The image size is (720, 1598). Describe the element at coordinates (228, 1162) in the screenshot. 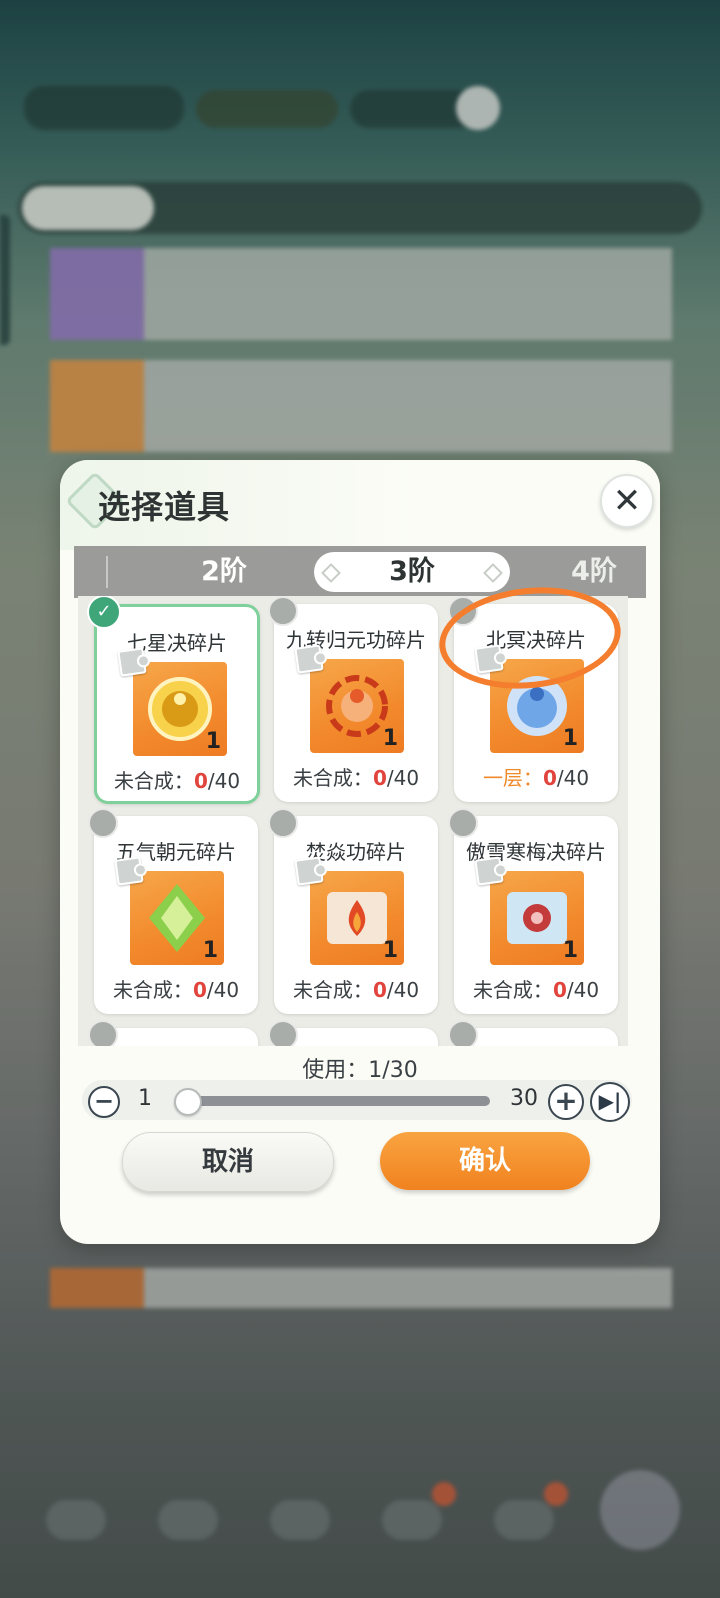

I see `cancel-button: 取消` at that location.